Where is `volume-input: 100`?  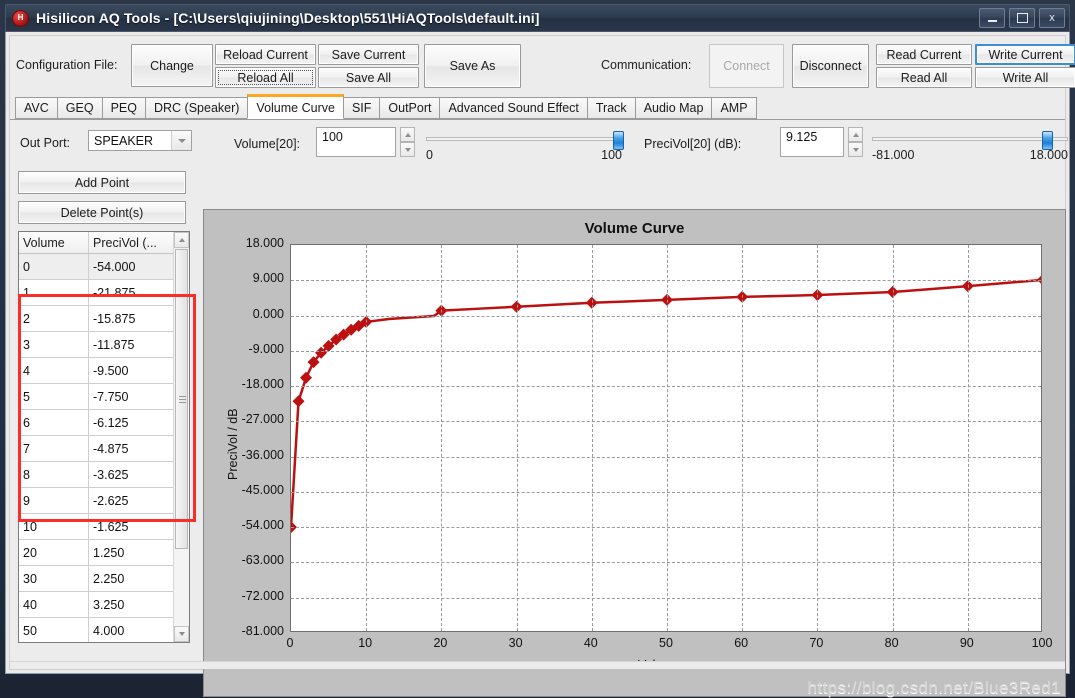 volume-input: 100 is located at coordinates (356, 142).